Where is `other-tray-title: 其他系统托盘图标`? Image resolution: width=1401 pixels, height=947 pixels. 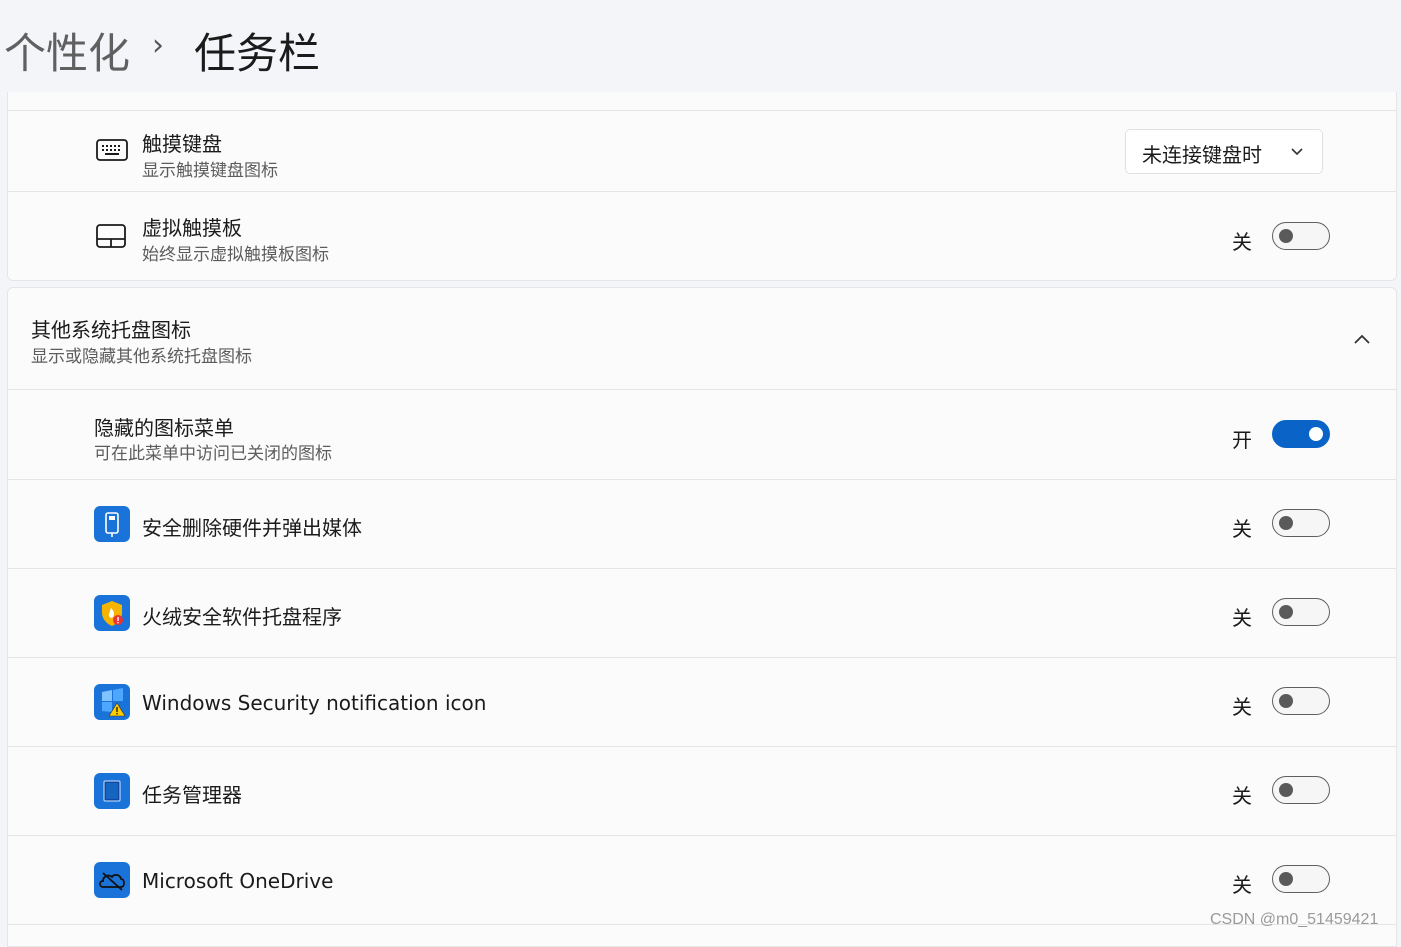 other-tray-title: 其他系统托盘图标 is located at coordinates (111, 330).